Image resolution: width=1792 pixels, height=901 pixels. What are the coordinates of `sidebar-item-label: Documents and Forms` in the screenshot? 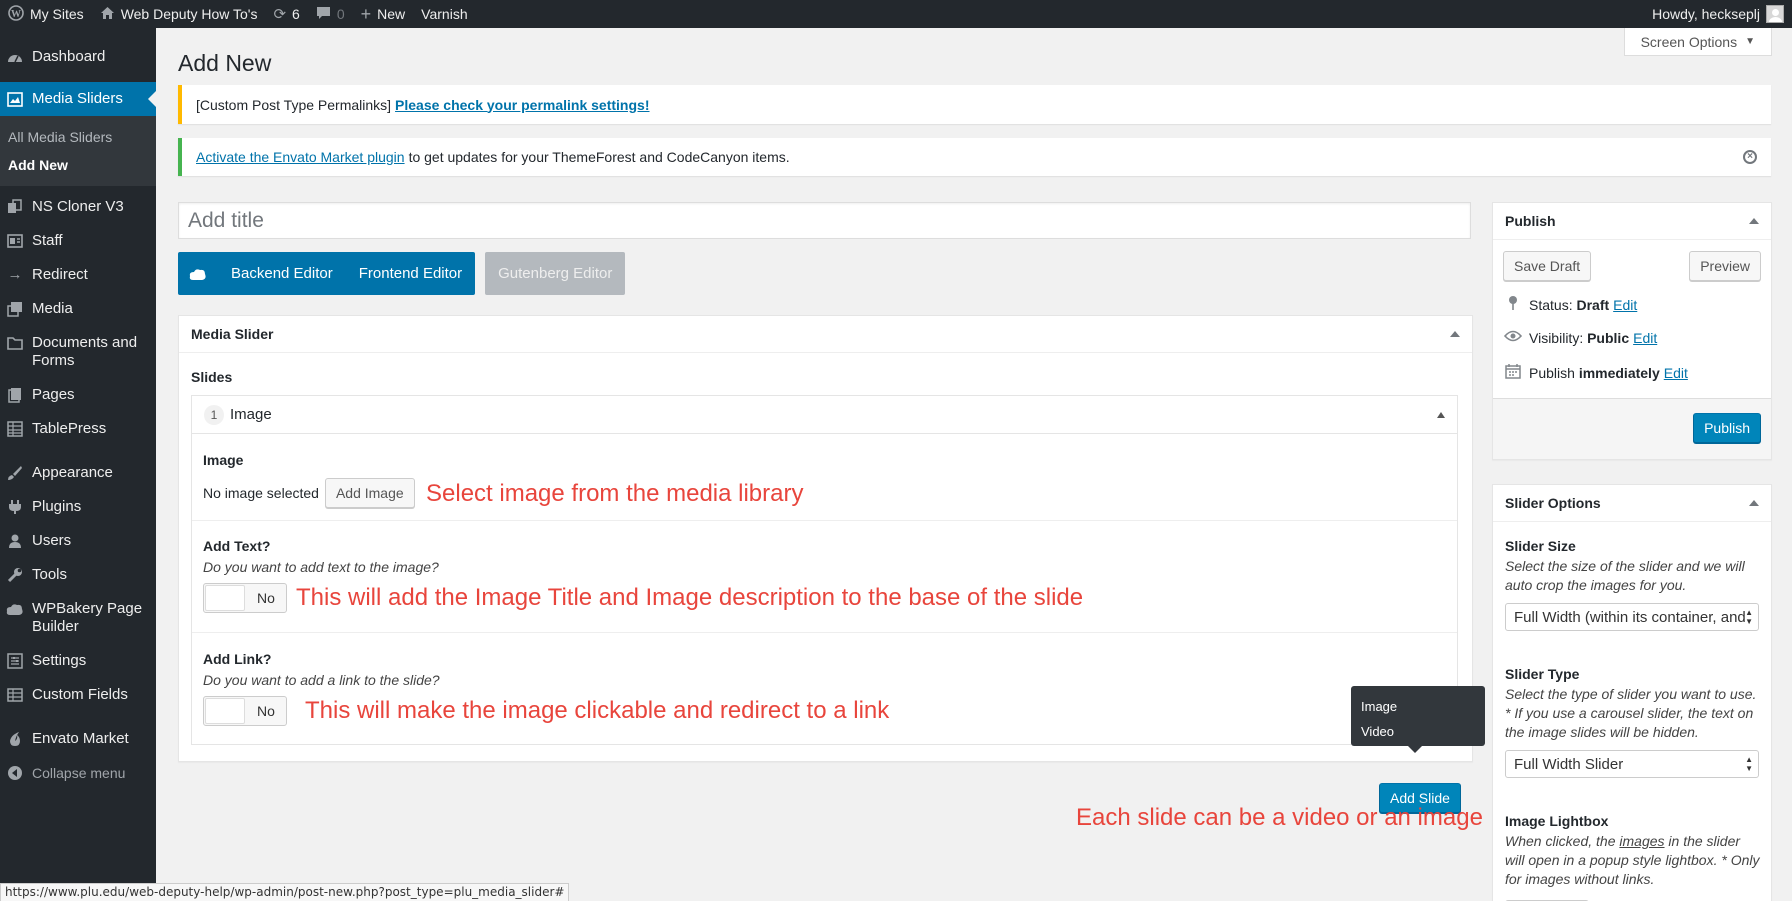 It's located at (85, 351).